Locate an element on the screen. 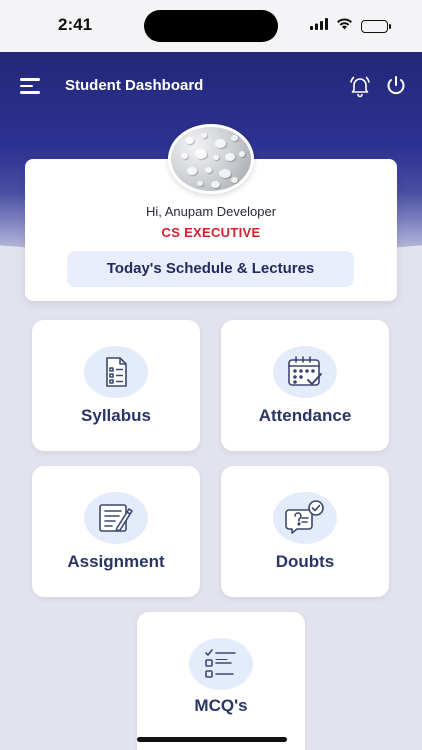  battery-icon is located at coordinates (376, 26).